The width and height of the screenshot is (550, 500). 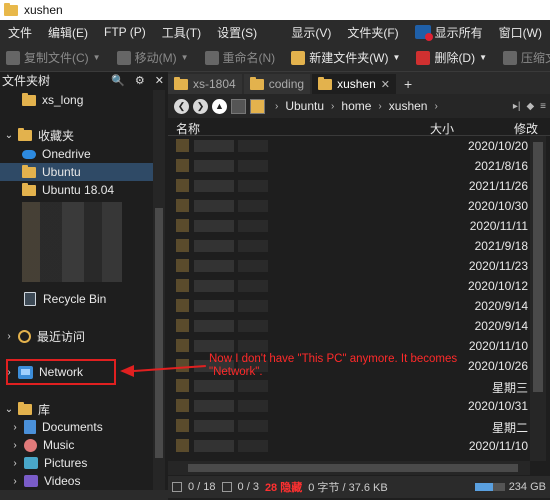 I want to click on table-row: 2021/8/16, so click(x=349, y=166).